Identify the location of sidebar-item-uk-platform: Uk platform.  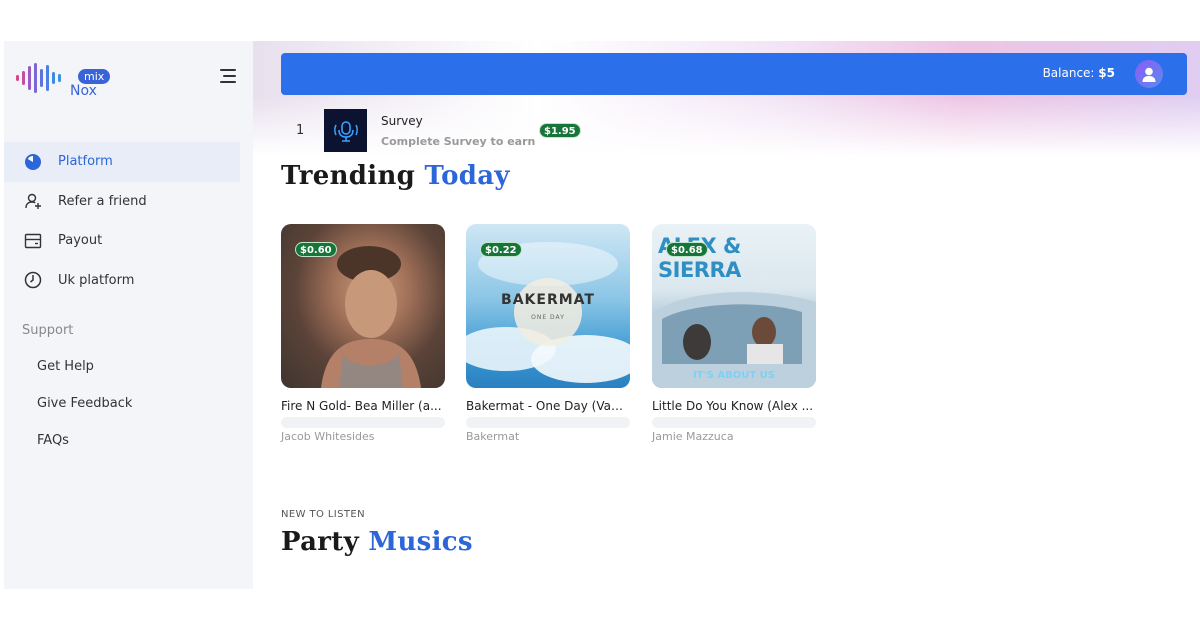
(128, 281).